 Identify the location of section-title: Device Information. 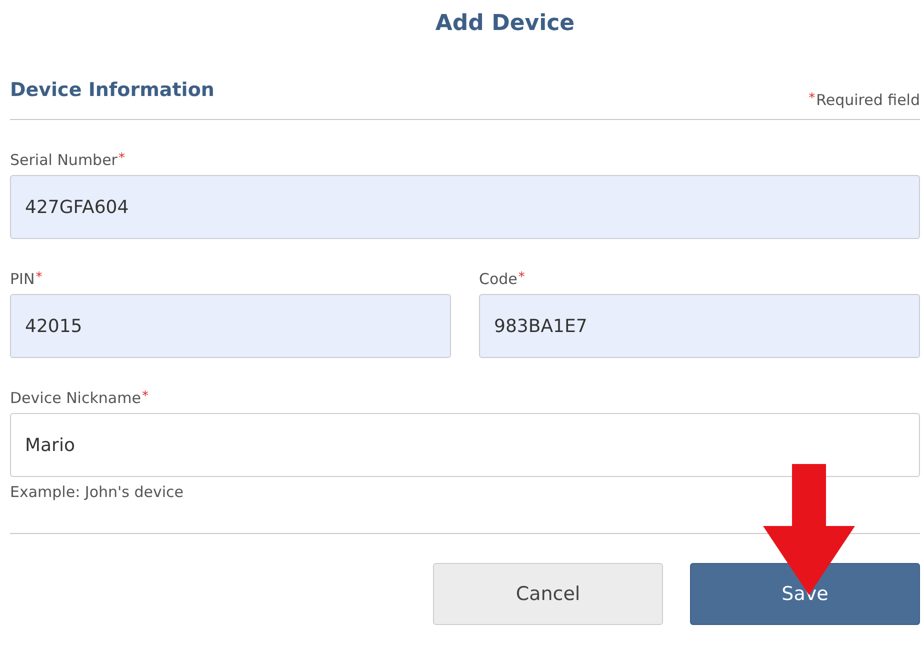
(112, 90).